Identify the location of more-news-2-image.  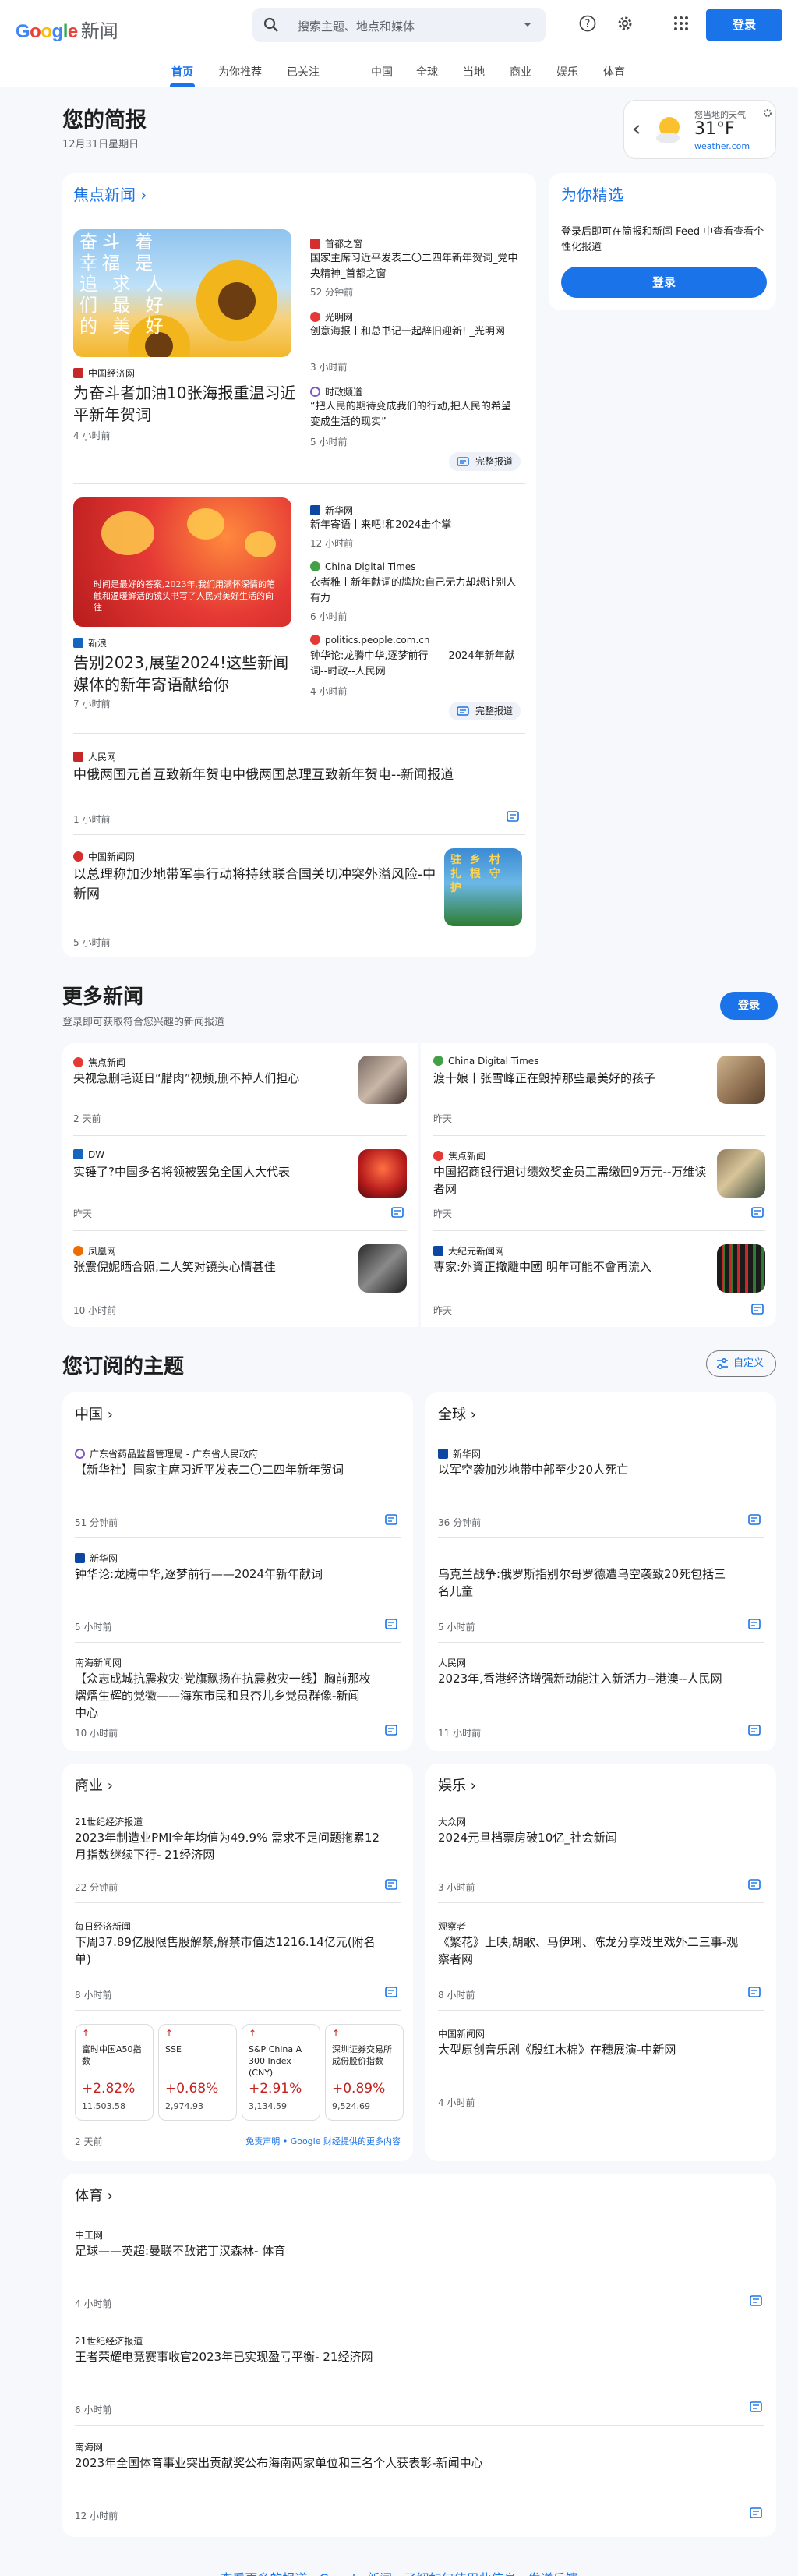
(741, 1080).